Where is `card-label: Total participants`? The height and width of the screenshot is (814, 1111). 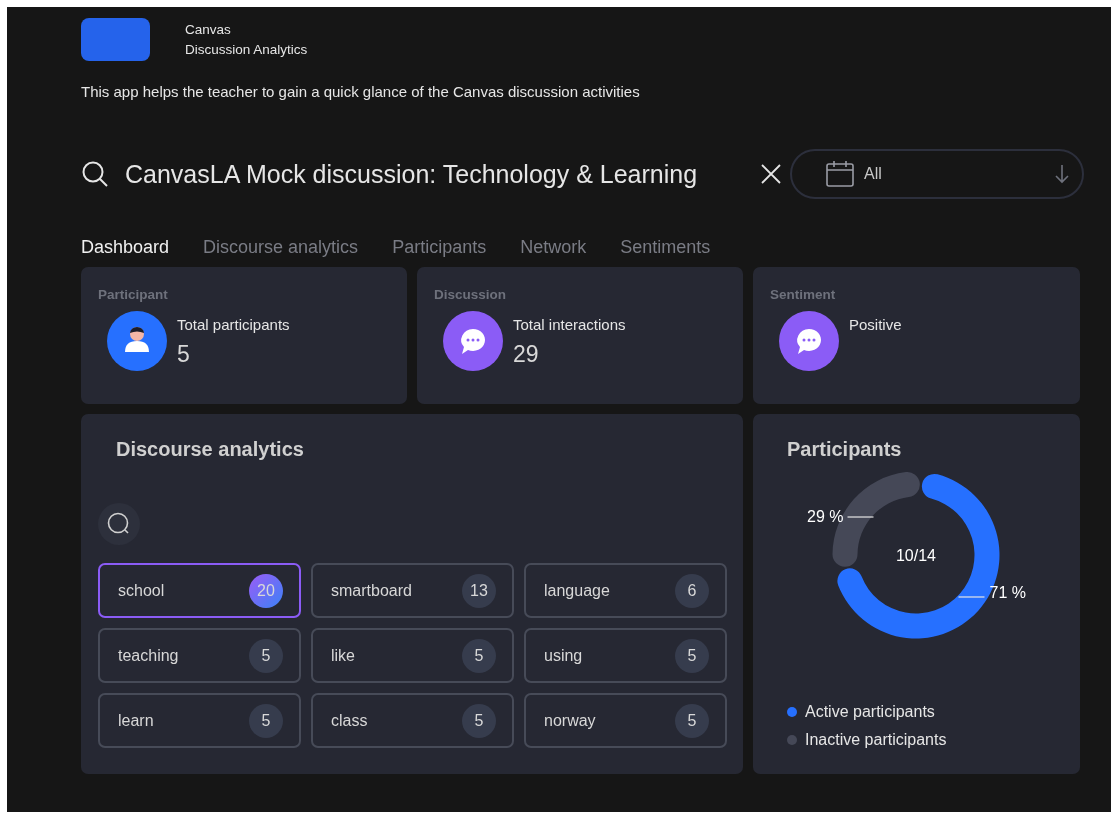 card-label: Total participants is located at coordinates (233, 324).